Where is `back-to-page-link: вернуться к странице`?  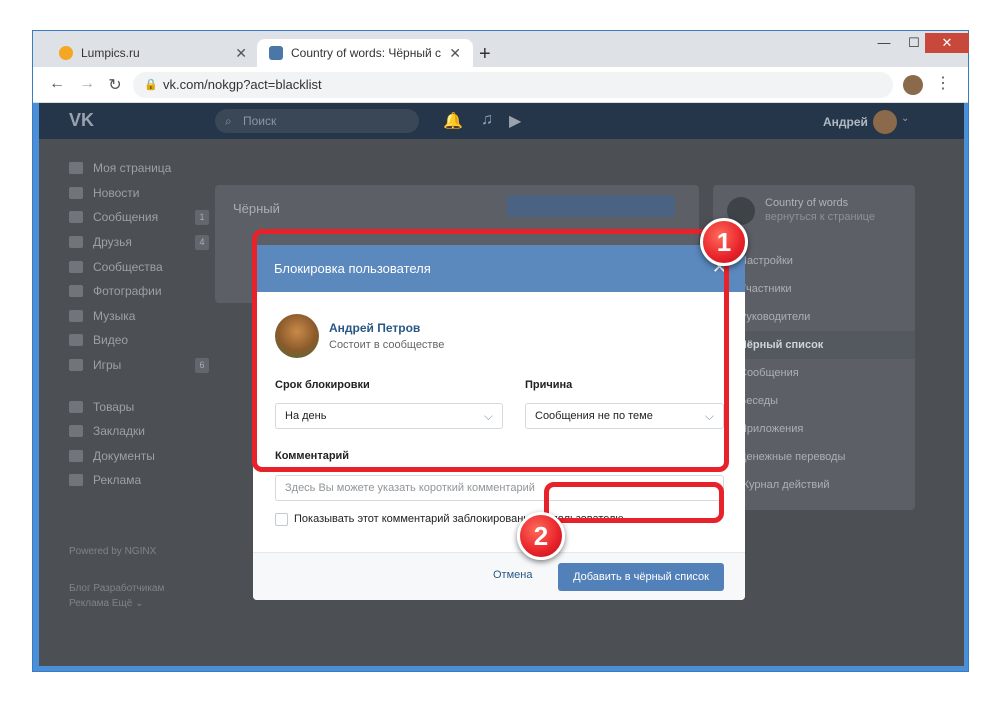 back-to-page-link: вернуться к странице is located at coordinates (820, 217).